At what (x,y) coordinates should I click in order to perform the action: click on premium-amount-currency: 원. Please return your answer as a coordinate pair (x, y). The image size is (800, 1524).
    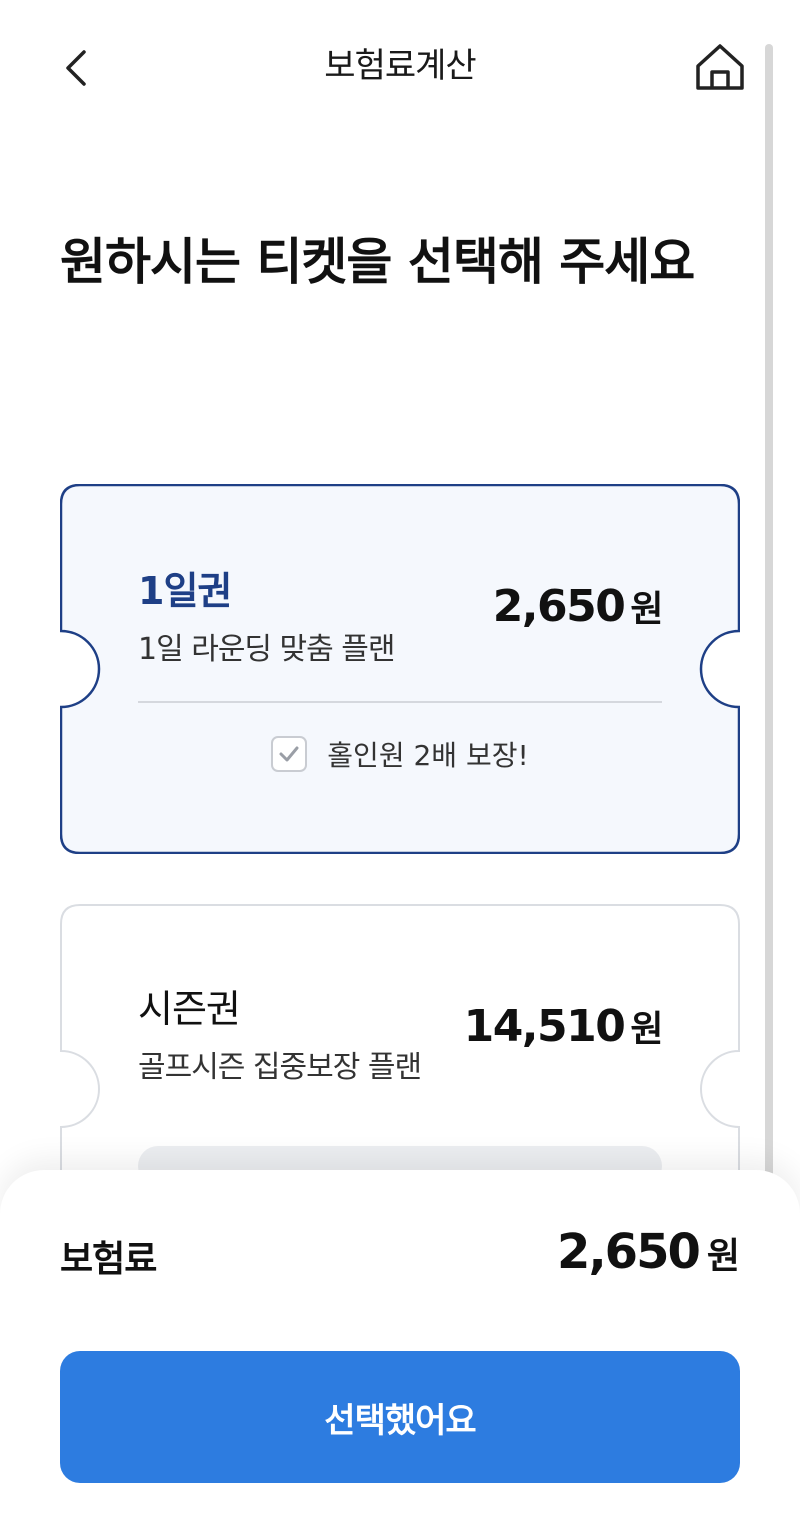
    Looking at the image, I should click on (723, 1256).